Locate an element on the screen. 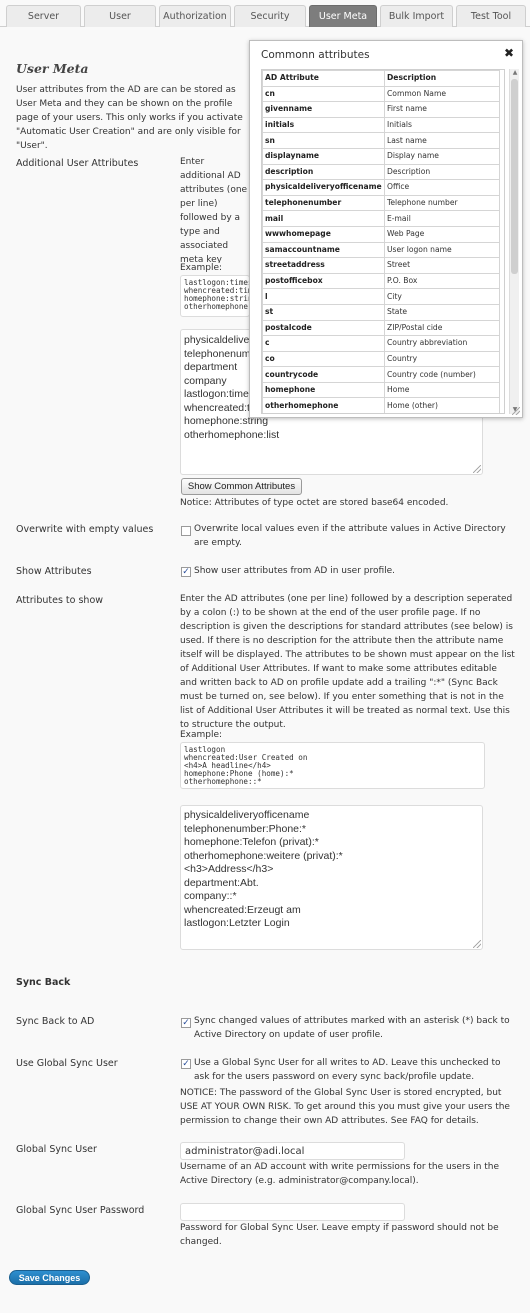  show-attributes-checkbox: ✓ is located at coordinates (186, 572).